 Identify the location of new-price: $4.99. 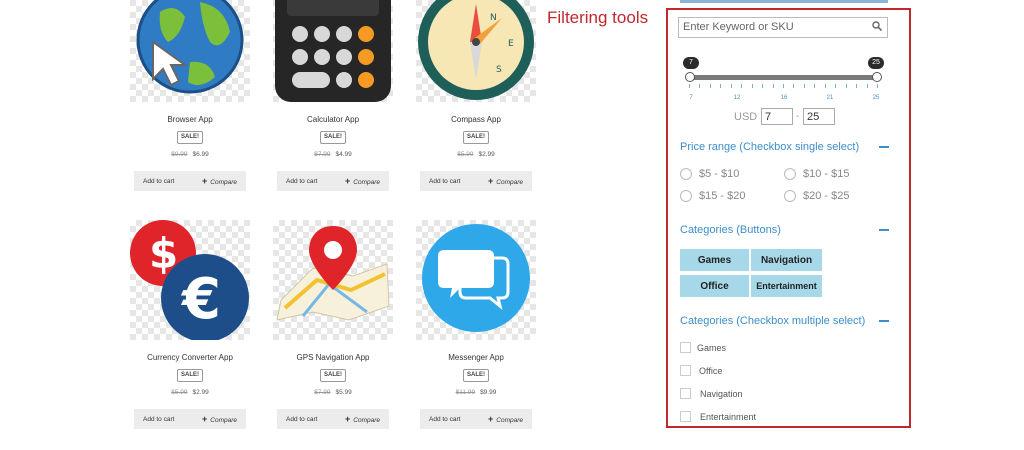
(343, 154).